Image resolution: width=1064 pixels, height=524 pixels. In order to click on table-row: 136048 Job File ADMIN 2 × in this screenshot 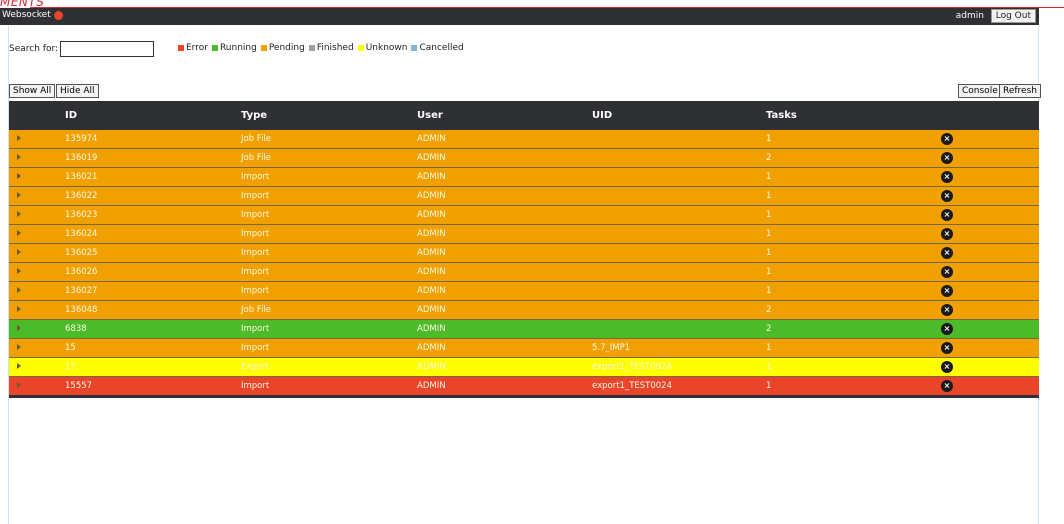, I will do `click(524, 310)`.